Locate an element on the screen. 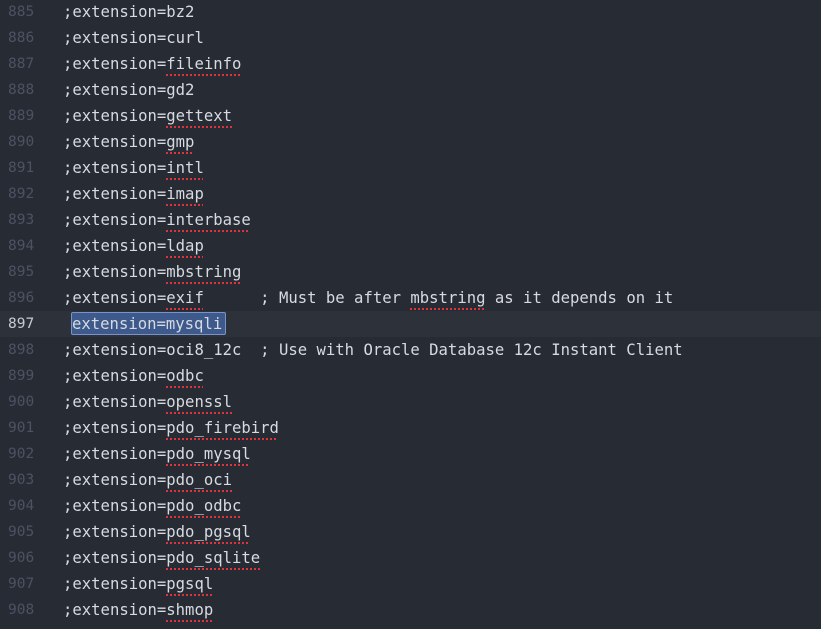 The height and width of the screenshot is (629, 821). line-number: 885 is located at coordinates (21, 12).